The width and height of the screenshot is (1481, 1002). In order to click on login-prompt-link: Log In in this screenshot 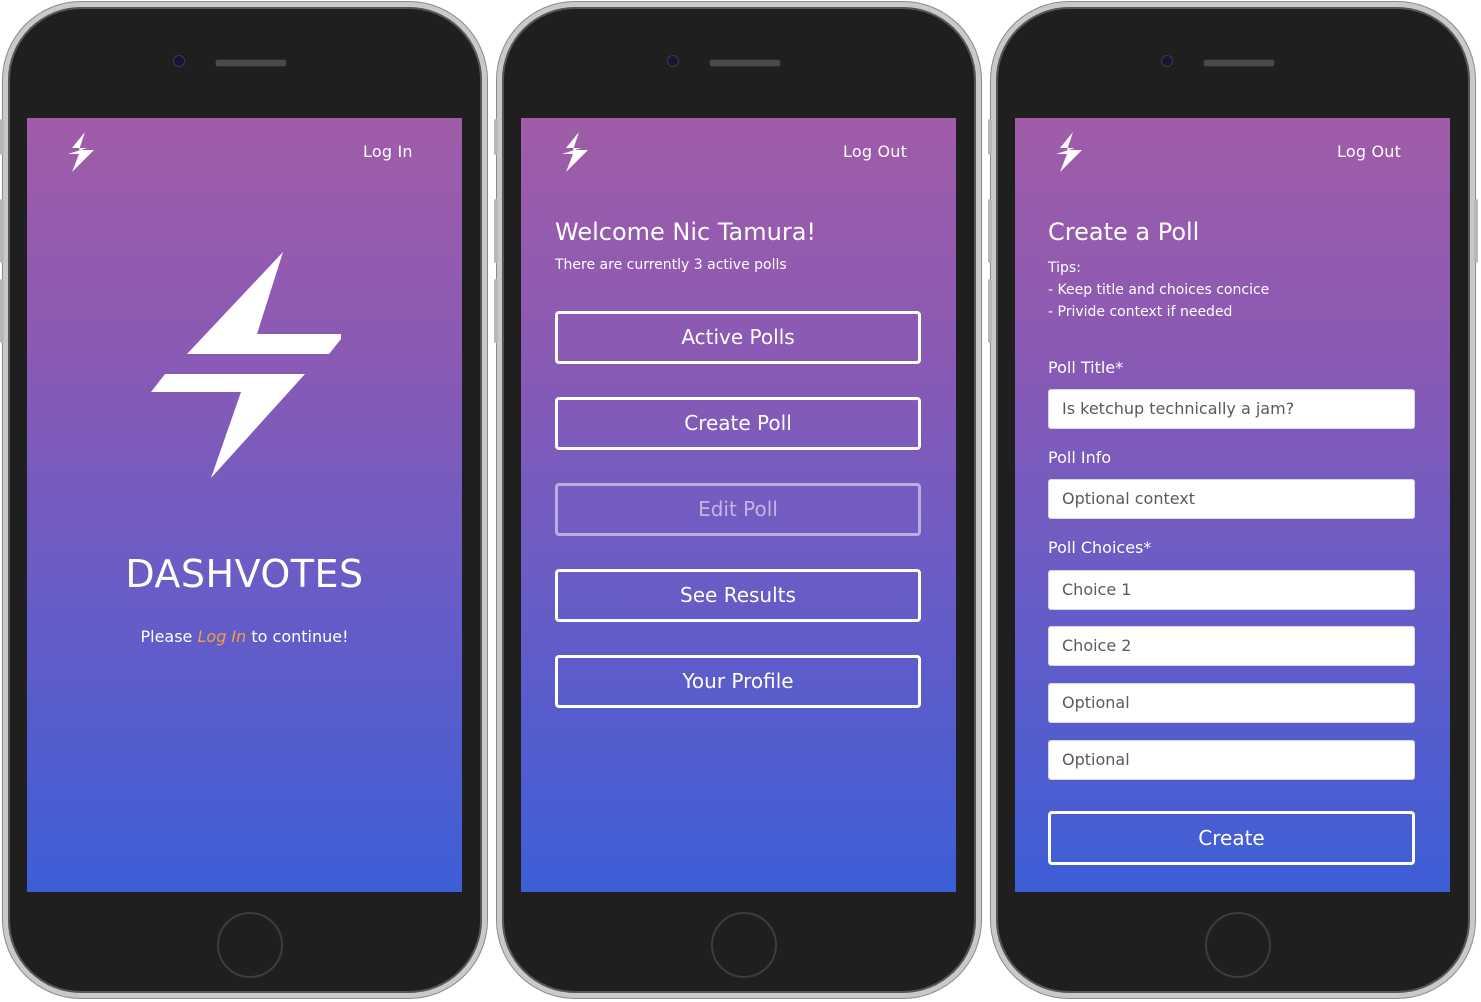, I will do `click(221, 636)`.